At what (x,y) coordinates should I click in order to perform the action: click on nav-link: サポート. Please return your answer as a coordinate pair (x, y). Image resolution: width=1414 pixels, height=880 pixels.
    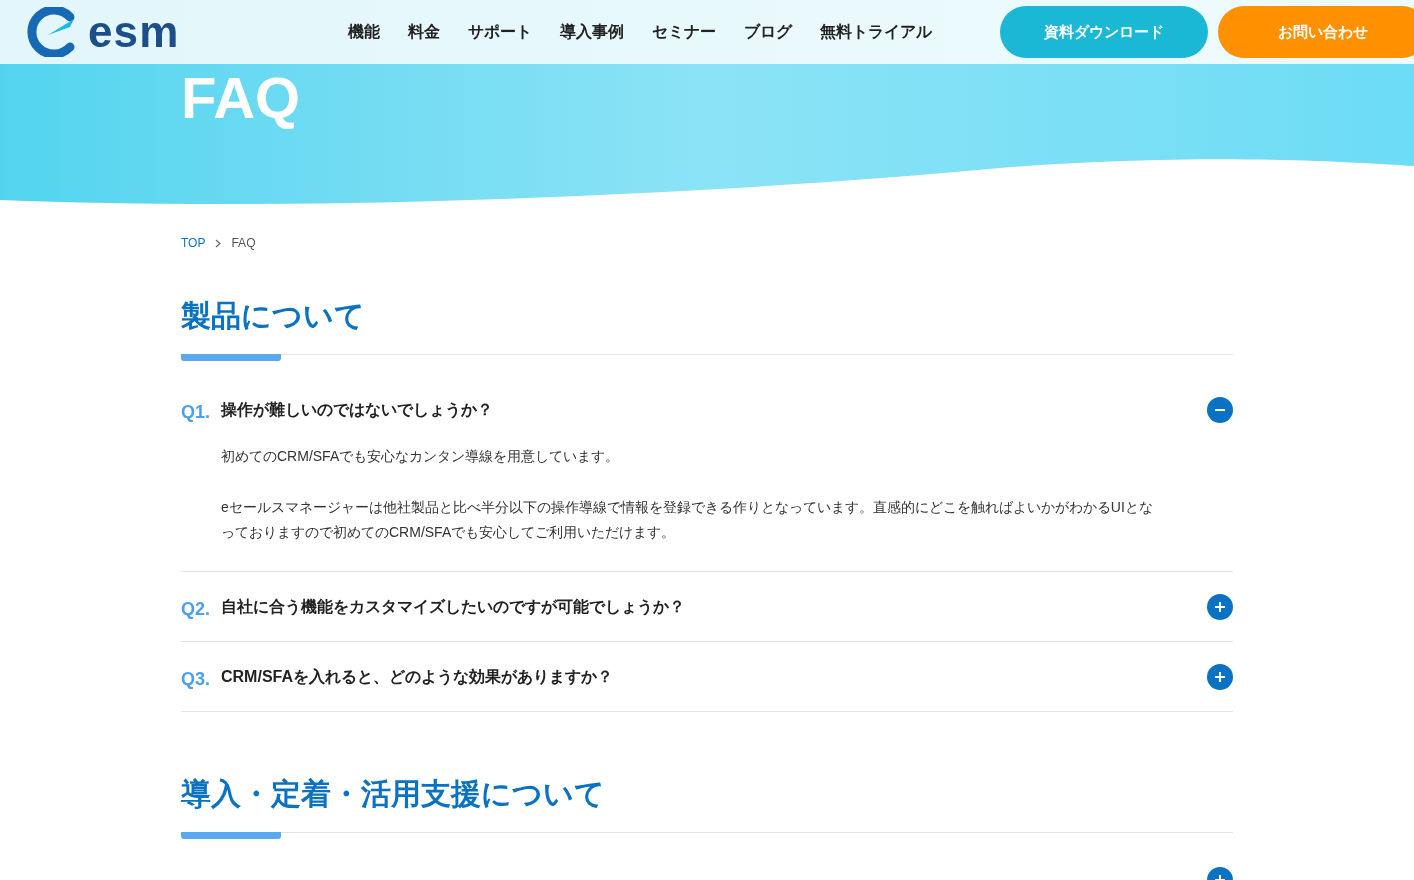
    Looking at the image, I should click on (500, 32).